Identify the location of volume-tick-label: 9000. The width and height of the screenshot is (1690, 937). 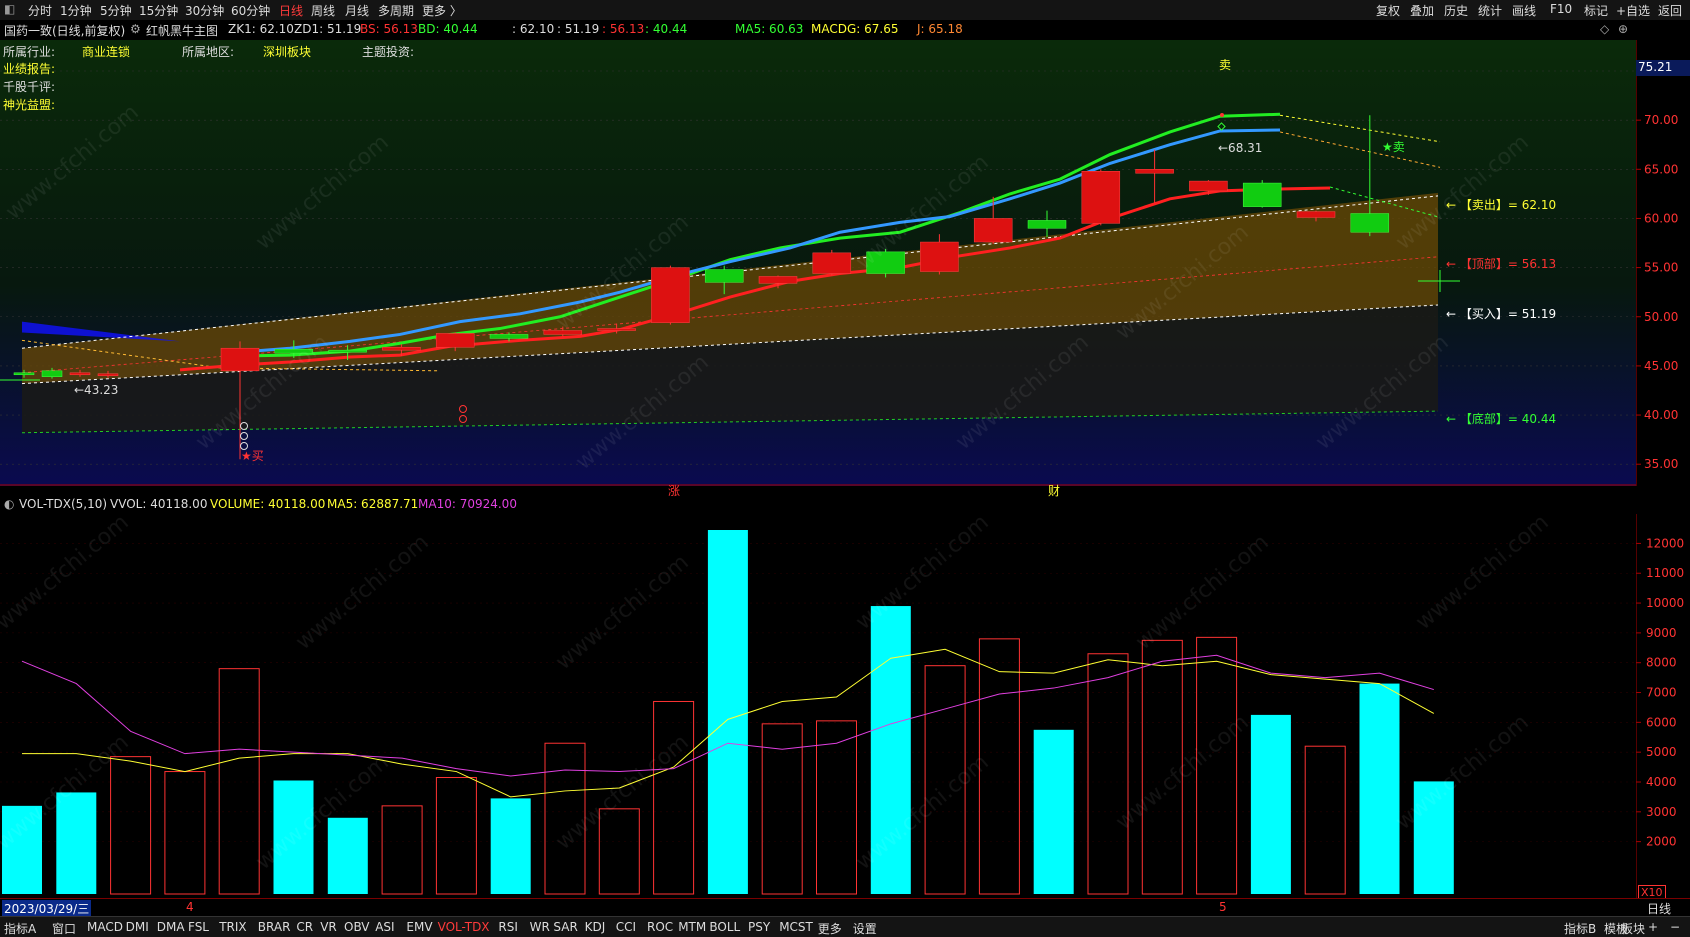
(1661, 633).